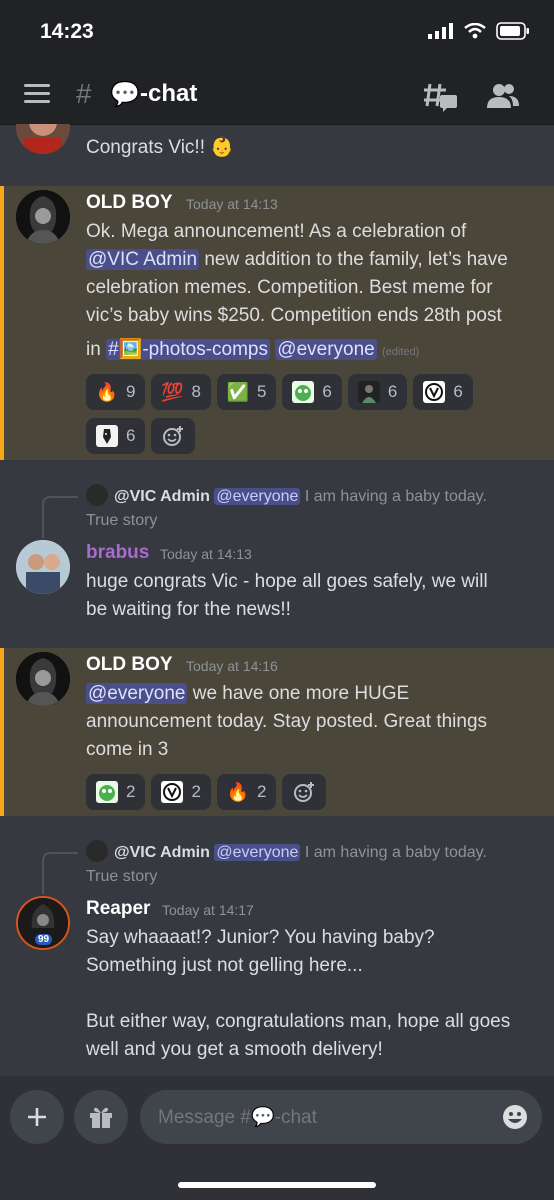 The image size is (554, 1200). What do you see at coordinates (246, 792) in the screenshot?
I see `reaction-fire: 🔥 2` at bounding box center [246, 792].